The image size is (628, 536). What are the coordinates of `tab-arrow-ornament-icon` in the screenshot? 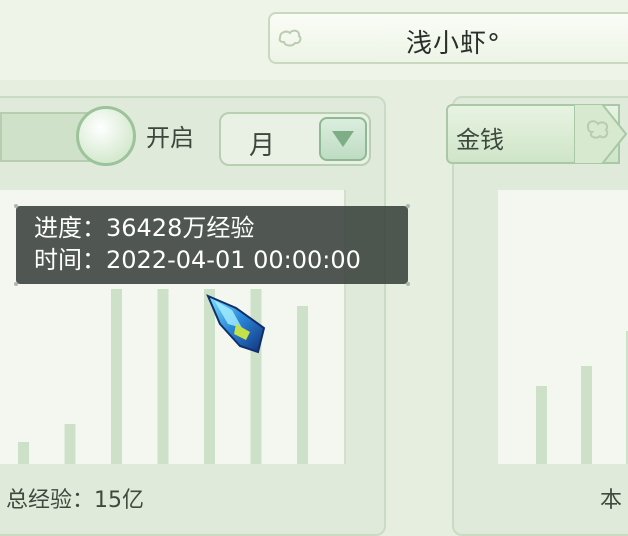 It's located at (601, 134).